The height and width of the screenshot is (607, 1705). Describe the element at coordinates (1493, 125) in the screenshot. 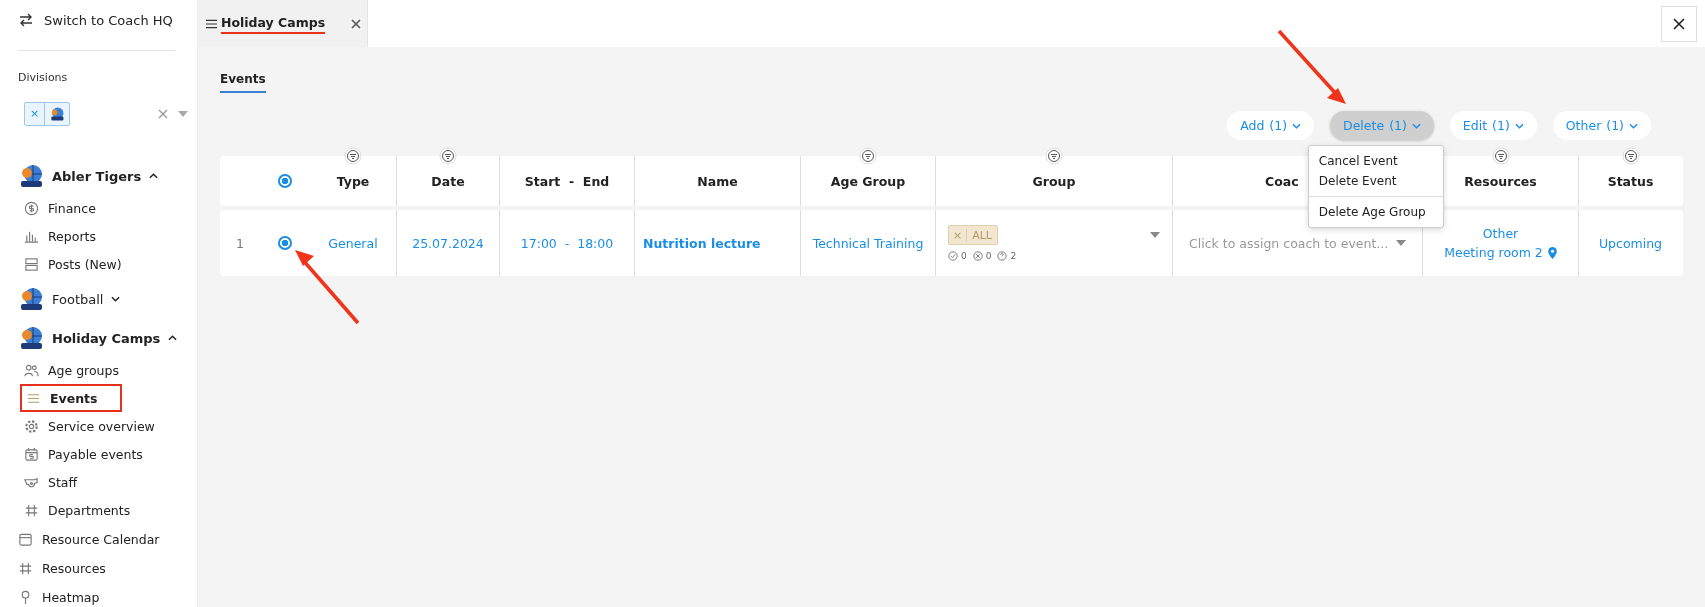

I see `action-dropdown-button: Edit (1)` at that location.